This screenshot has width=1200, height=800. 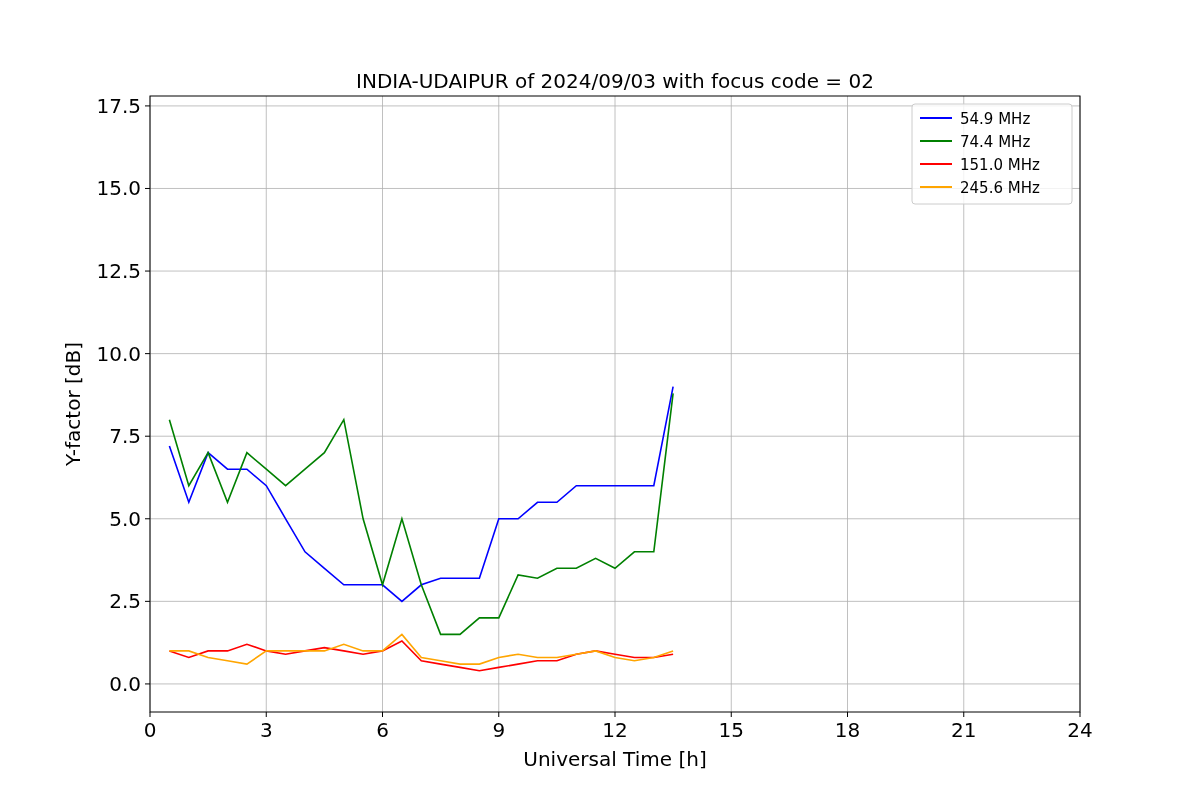 What do you see at coordinates (1080, 730) in the screenshot?
I see `tick-label: 24` at bounding box center [1080, 730].